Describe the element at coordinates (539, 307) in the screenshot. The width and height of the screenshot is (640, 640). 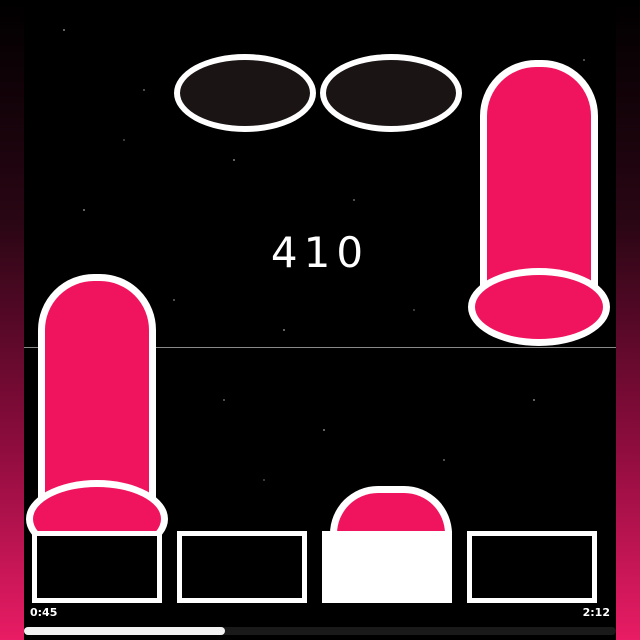
I see `pink-hold-note-head` at that location.